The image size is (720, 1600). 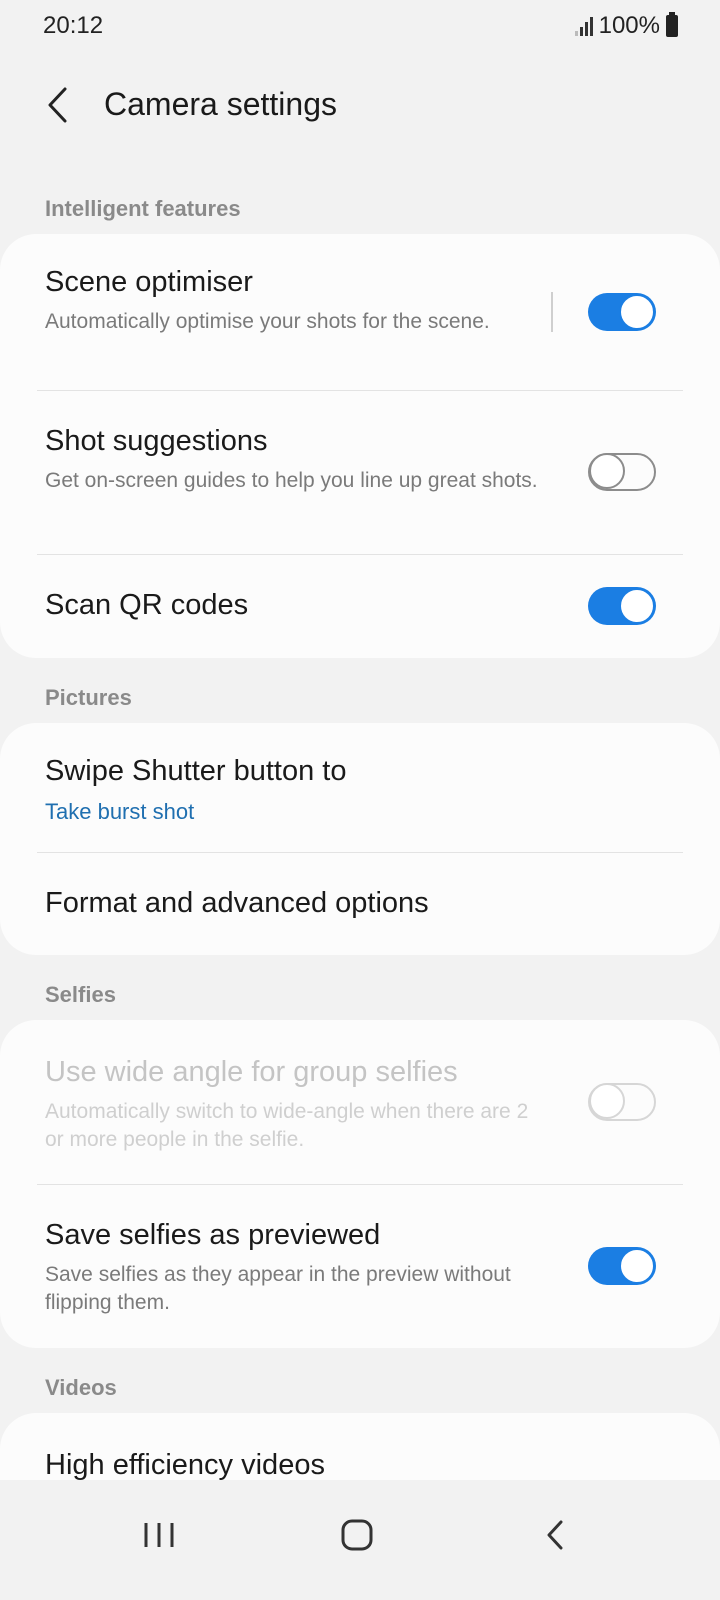 What do you see at coordinates (81, 1387) in the screenshot?
I see `section-header-videos: Videos` at bounding box center [81, 1387].